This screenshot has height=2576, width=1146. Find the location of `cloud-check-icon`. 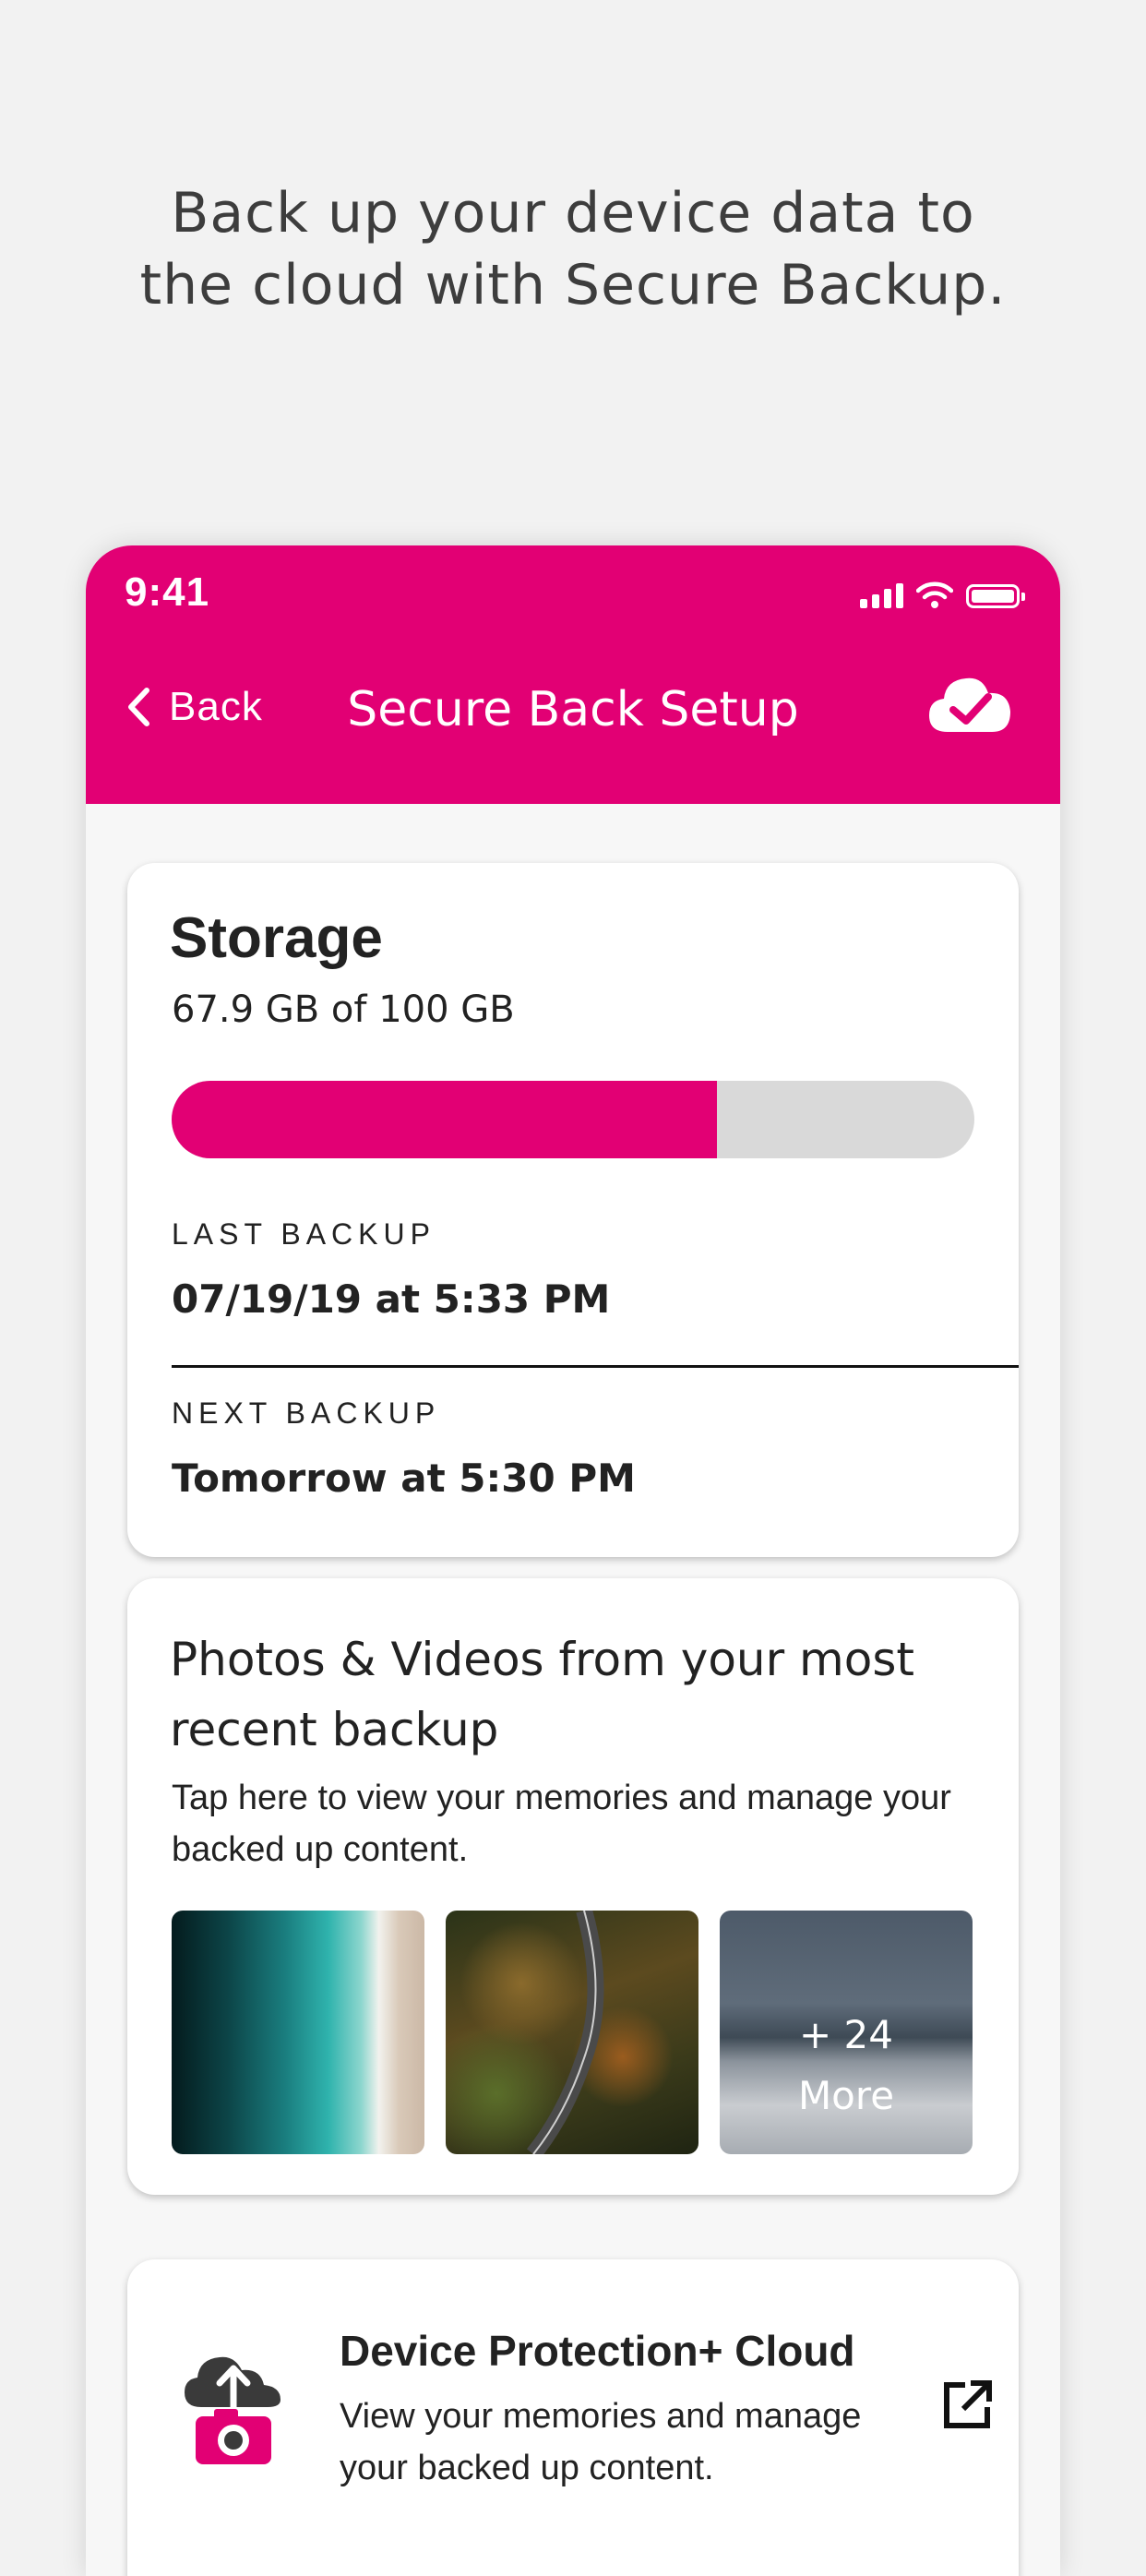

cloud-check-icon is located at coordinates (970, 704).